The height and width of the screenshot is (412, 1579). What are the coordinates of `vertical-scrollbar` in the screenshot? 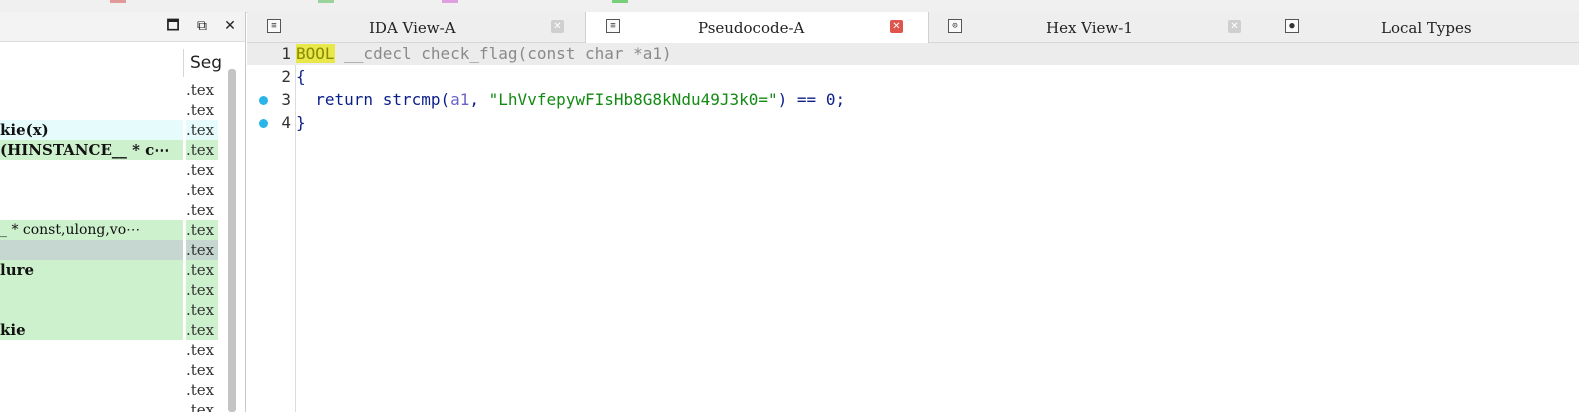 It's located at (232, 240).